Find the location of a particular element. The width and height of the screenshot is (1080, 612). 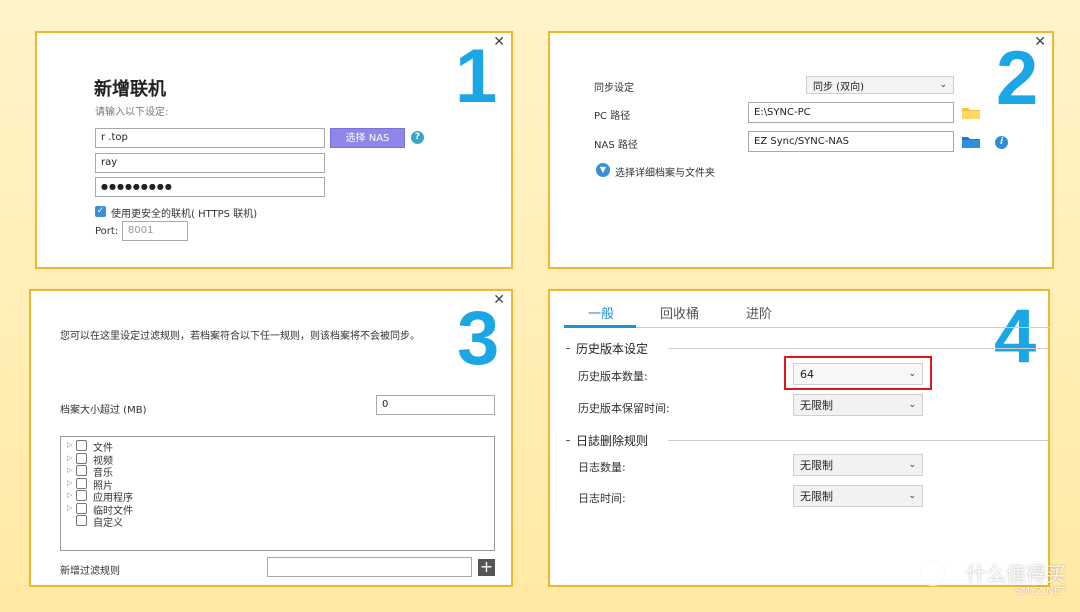

dialog-title: 新增联机 is located at coordinates (130, 89).